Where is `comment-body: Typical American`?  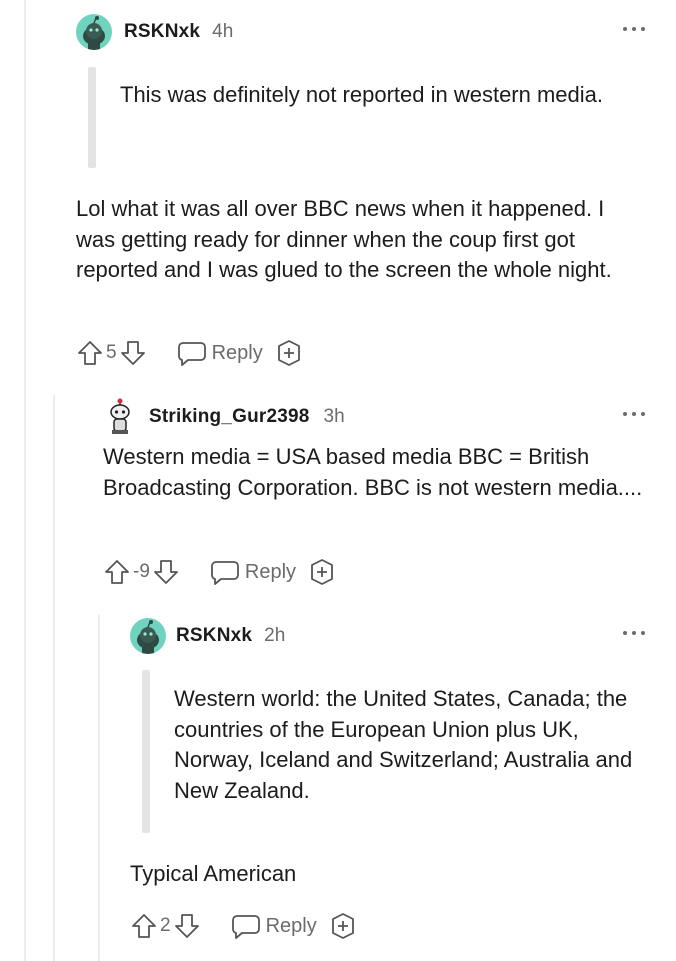 comment-body: Typical American is located at coordinates (213, 873).